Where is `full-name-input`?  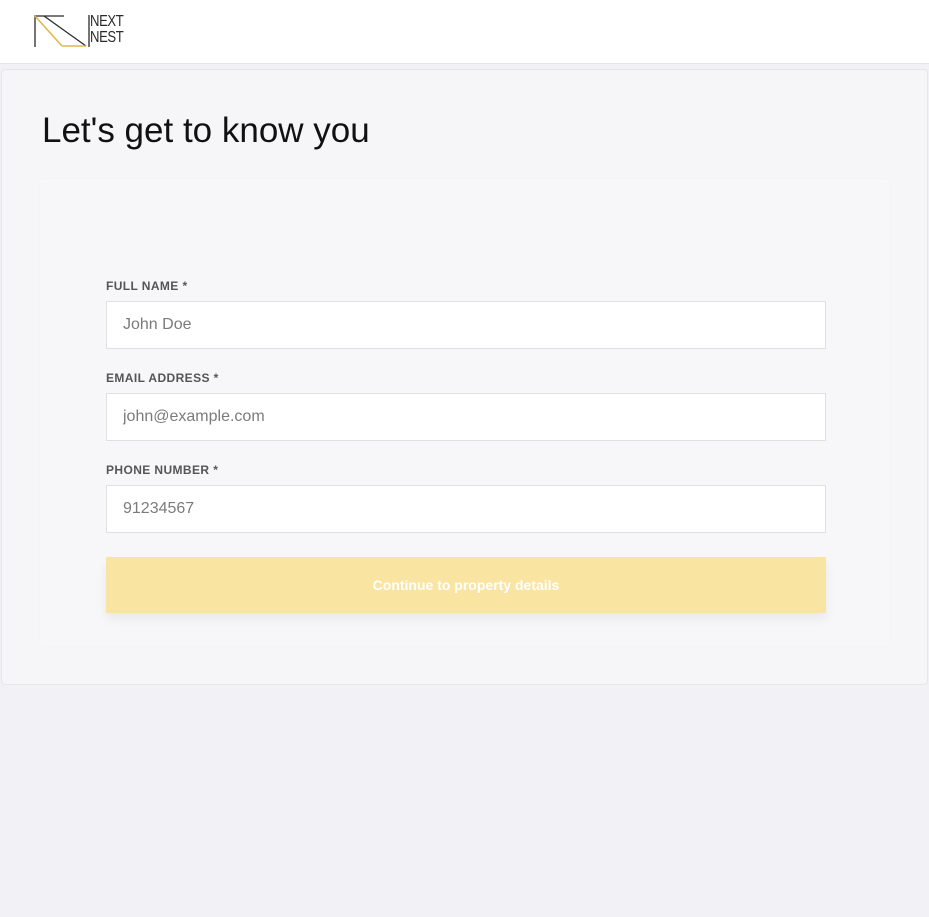 full-name-input is located at coordinates (466, 325).